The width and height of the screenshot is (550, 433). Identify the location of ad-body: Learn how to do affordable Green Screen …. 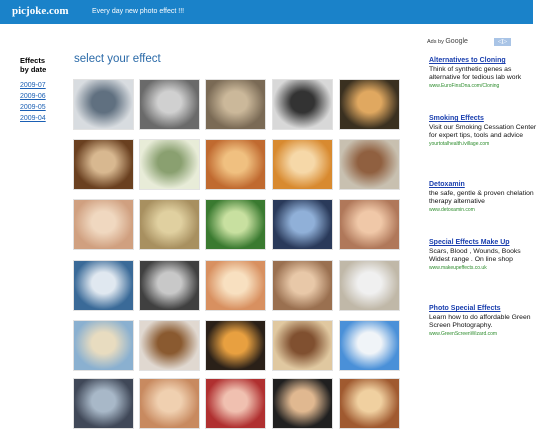
(480, 321).